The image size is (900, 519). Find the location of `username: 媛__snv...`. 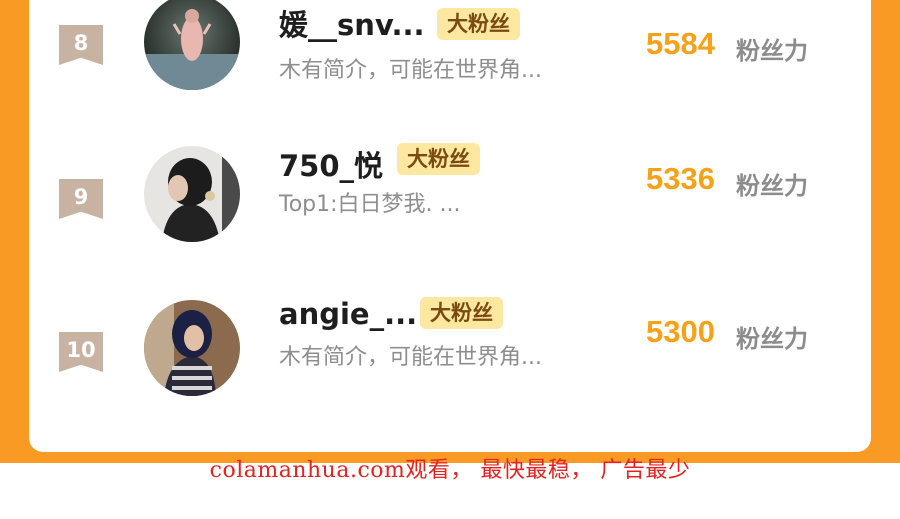

username: 媛__snv... is located at coordinates (352, 23).